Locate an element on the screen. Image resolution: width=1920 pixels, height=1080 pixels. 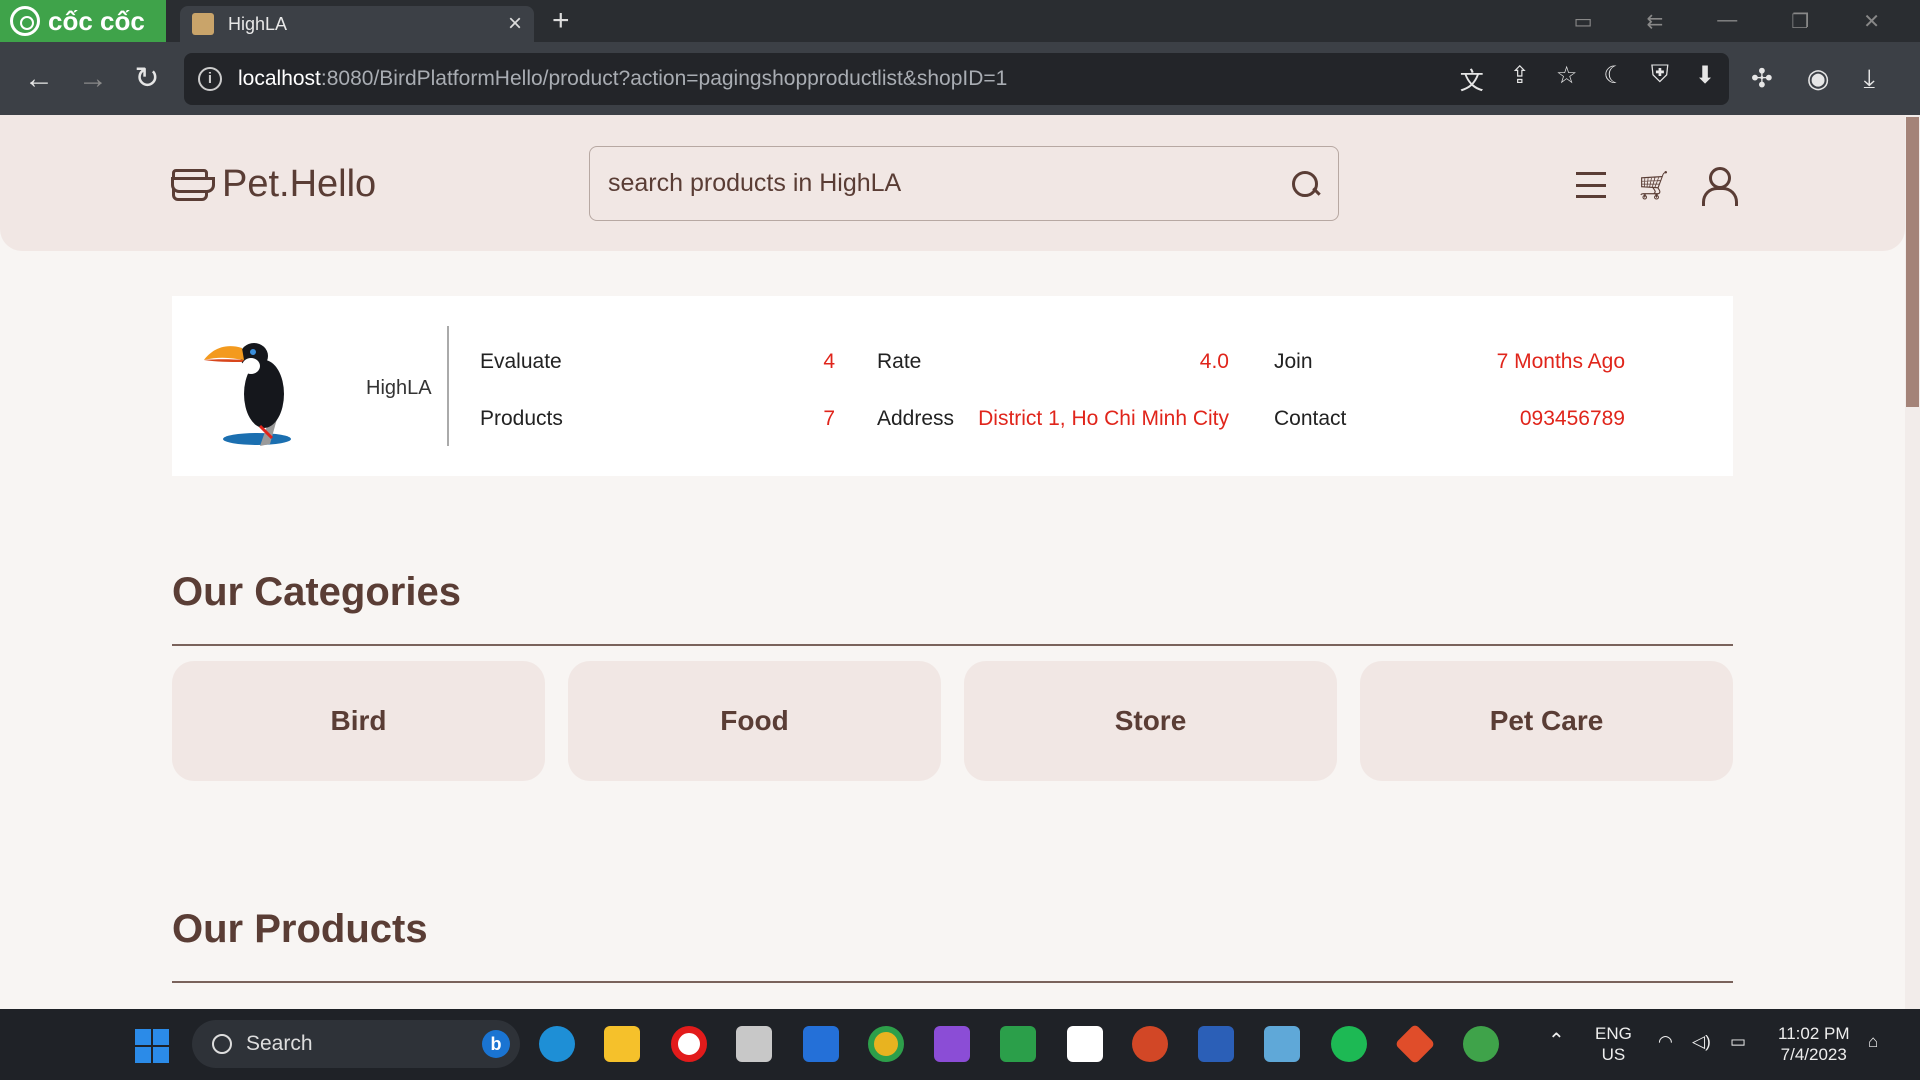
word-icon is located at coordinates (1216, 1044).